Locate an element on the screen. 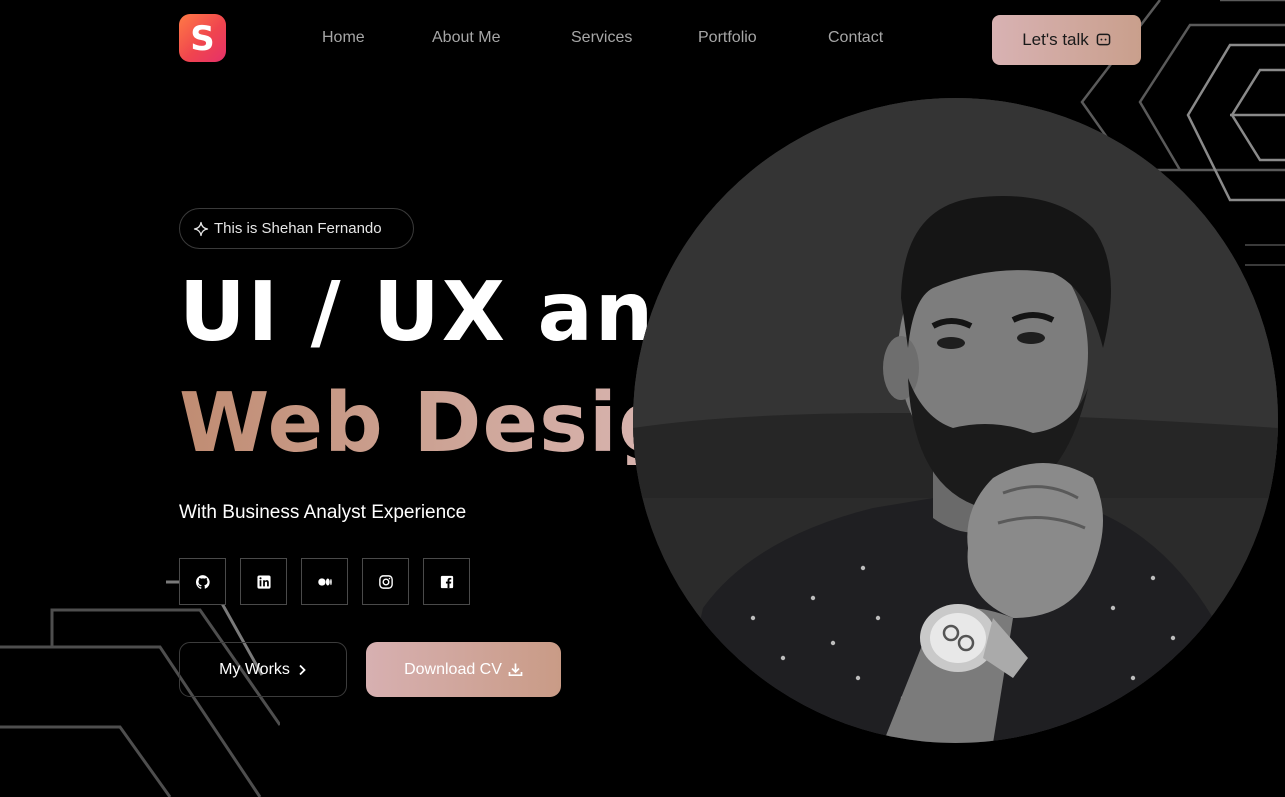  lets-talk-label: Let's talk is located at coordinates (1055, 39).